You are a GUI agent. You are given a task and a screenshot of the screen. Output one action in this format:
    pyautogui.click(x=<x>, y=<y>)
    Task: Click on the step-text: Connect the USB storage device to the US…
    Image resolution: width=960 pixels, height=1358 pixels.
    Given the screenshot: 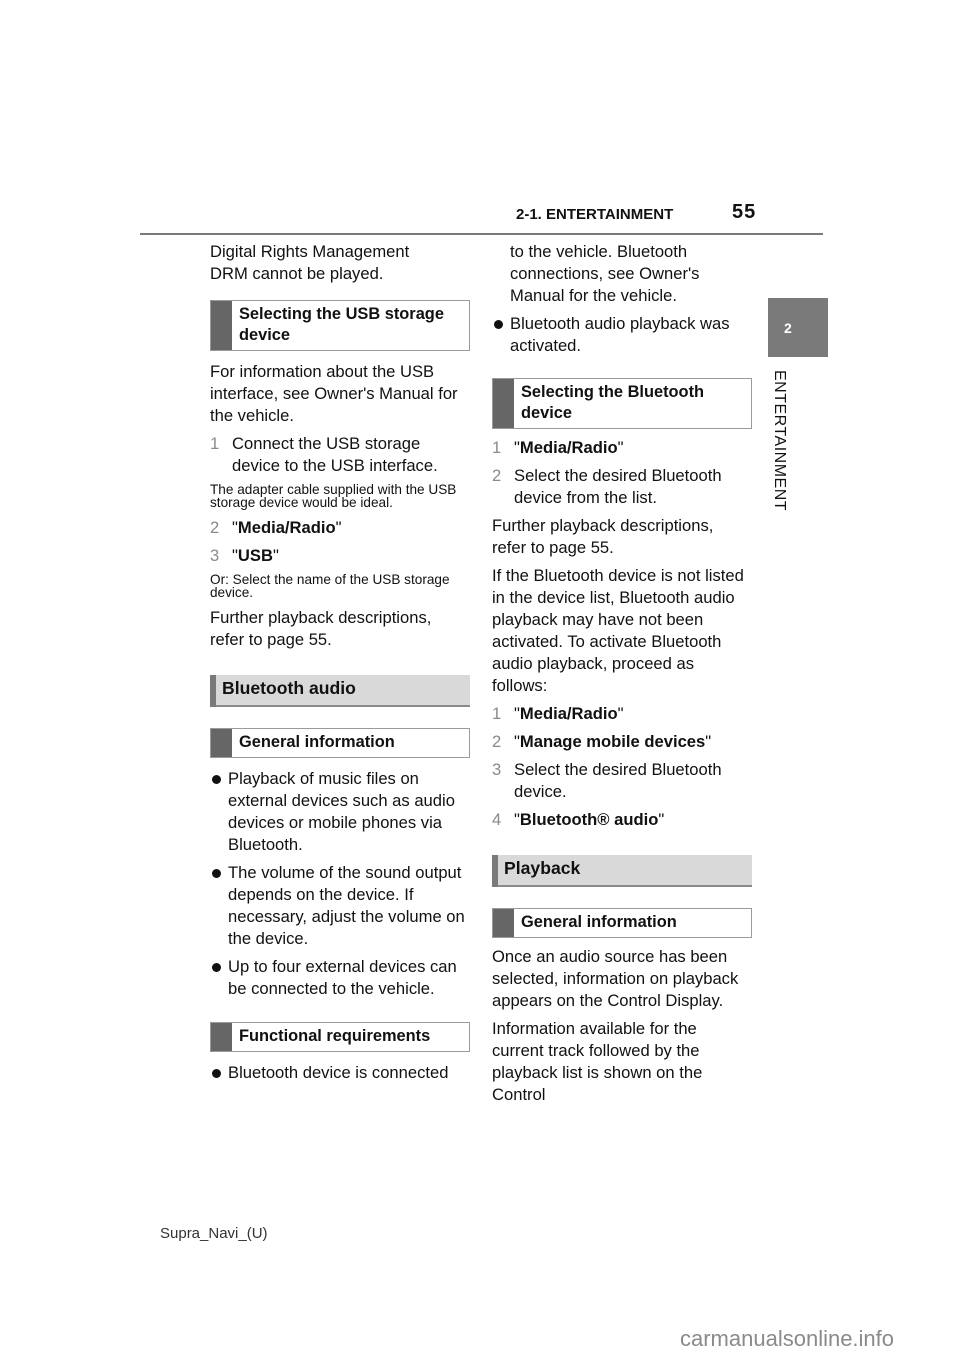 What is the action you would take?
    pyautogui.click(x=335, y=454)
    